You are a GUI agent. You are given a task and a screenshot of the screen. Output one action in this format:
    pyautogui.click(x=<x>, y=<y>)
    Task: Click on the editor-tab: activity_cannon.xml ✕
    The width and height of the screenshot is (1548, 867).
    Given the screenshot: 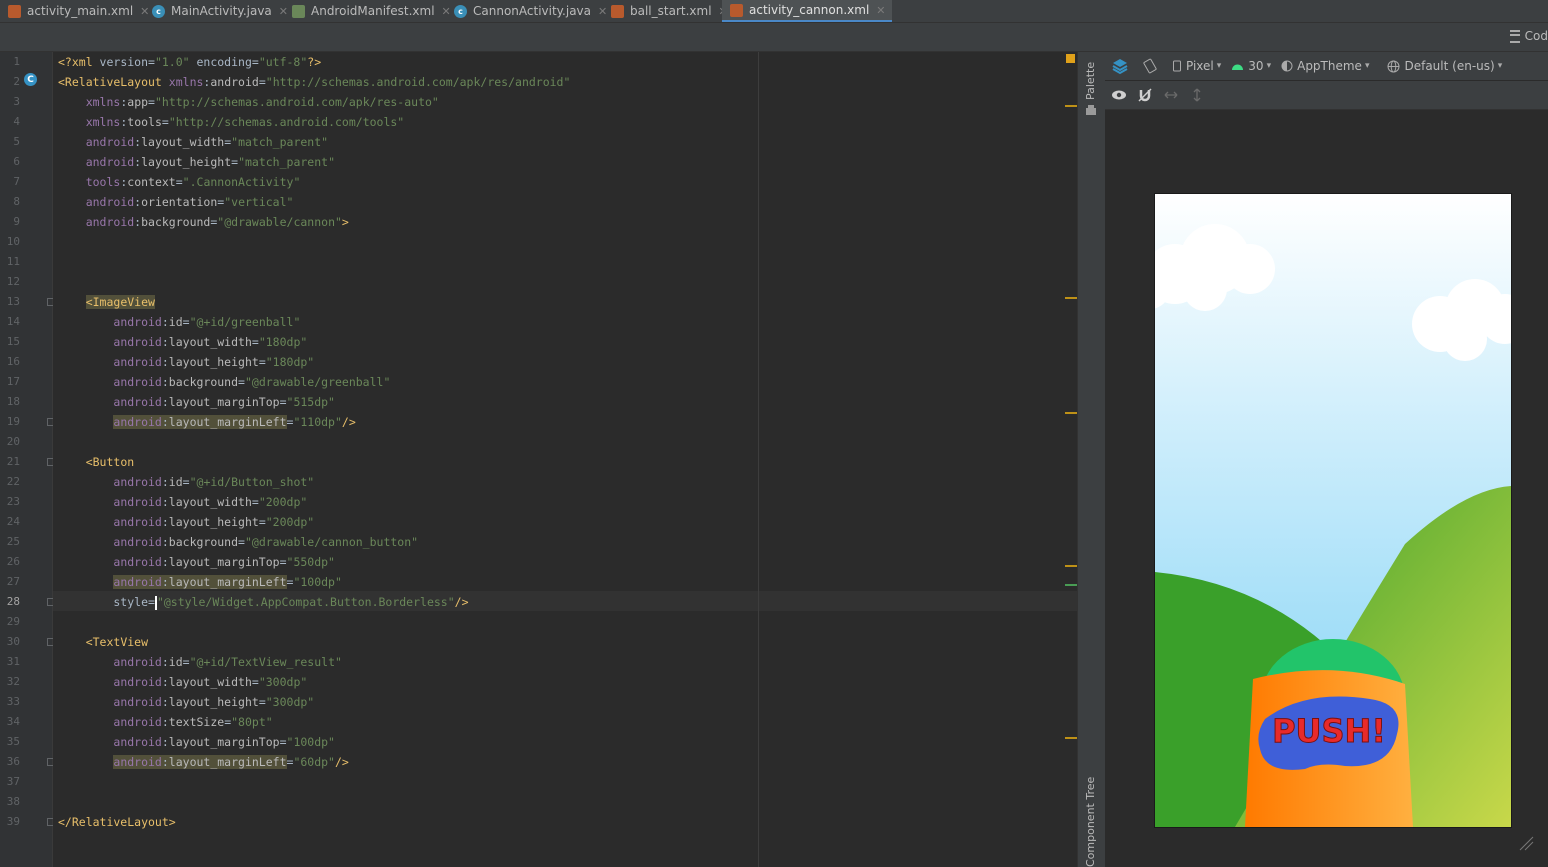 What is the action you would take?
    pyautogui.click(x=807, y=11)
    